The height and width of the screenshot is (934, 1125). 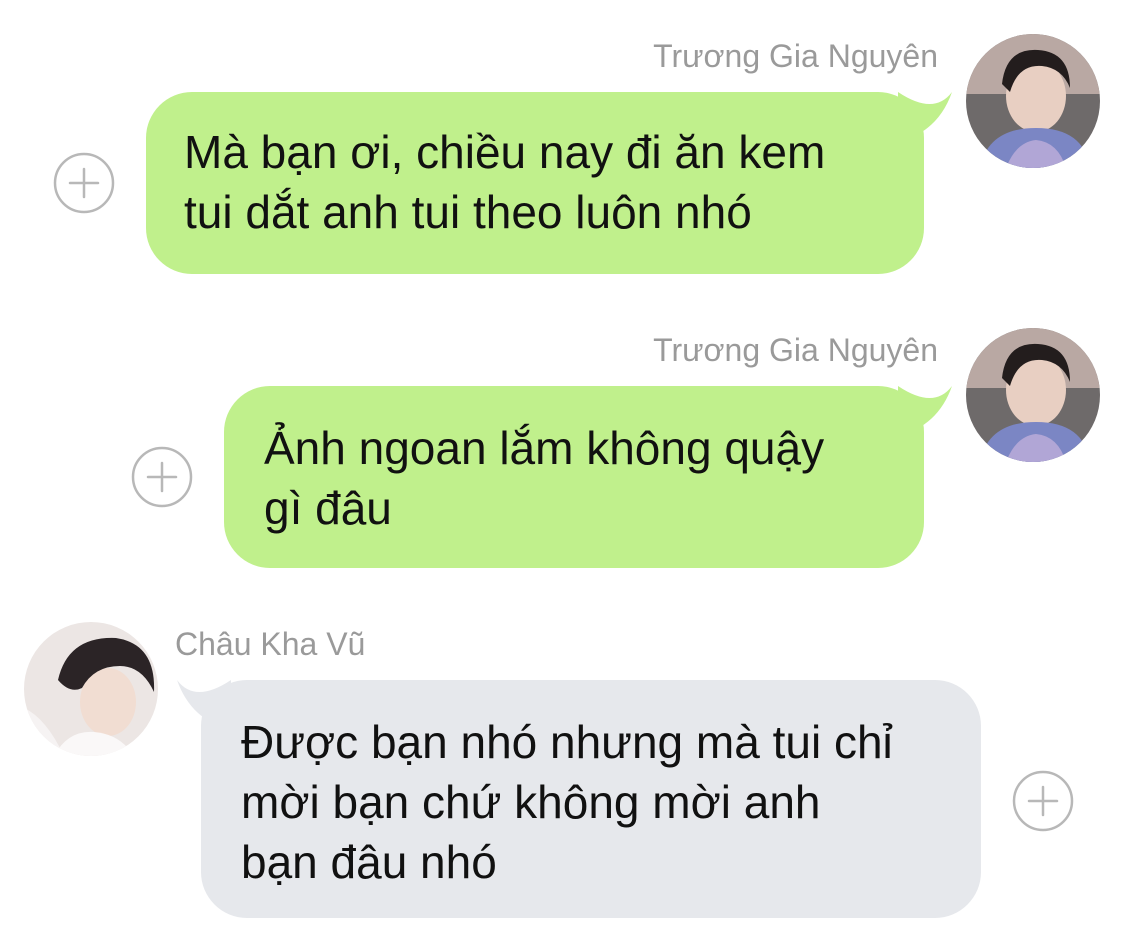 I want to click on sender-name: Châu Kha Vũ, so click(x=270, y=644).